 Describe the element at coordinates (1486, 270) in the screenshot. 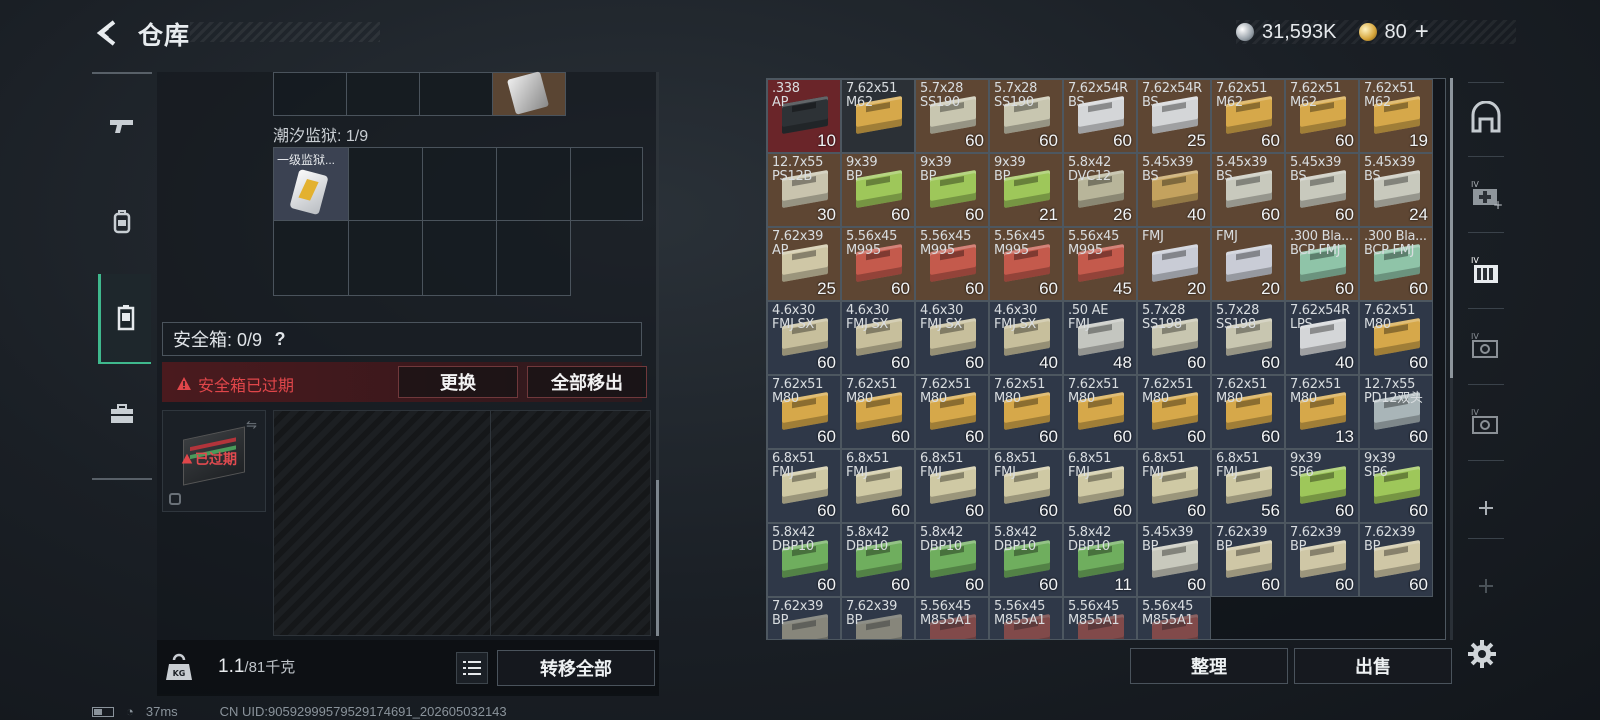

I see `tool-ammo-box: IV` at that location.